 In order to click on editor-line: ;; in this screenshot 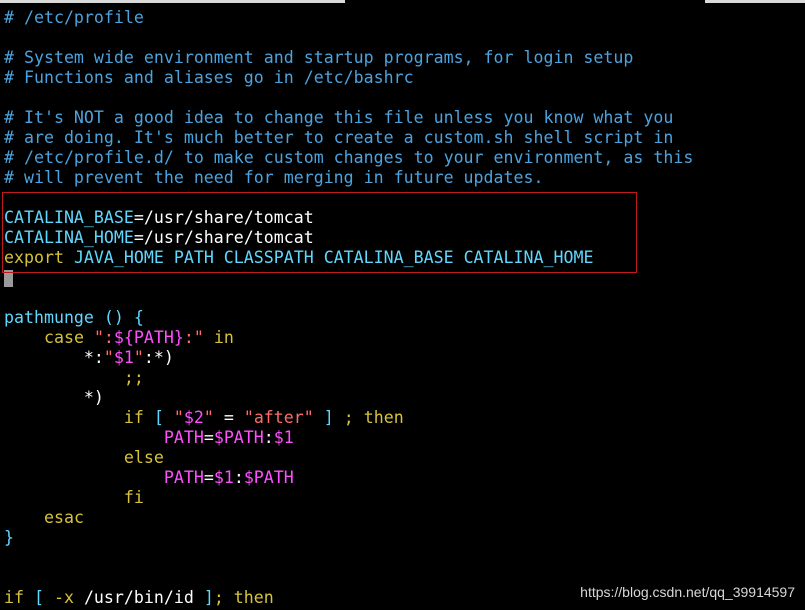, I will do `click(402, 378)`.